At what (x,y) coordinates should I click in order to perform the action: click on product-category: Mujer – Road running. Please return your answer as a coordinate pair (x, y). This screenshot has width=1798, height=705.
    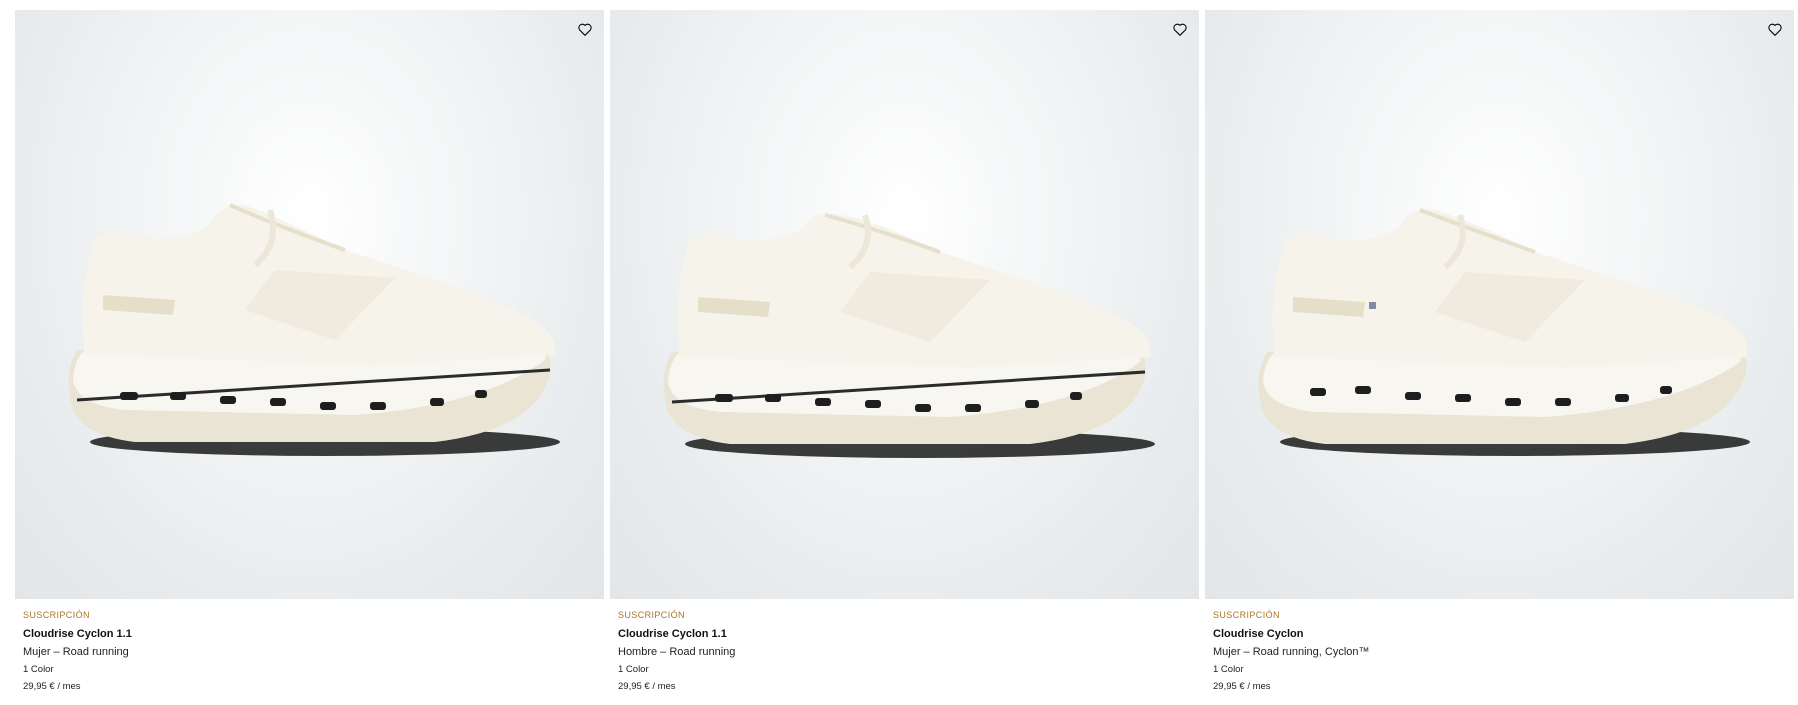
    Looking at the image, I should click on (76, 652).